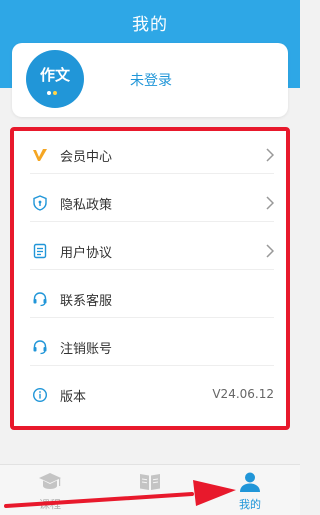  What do you see at coordinates (40, 395) in the screenshot?
I see `info-icon` at bounding box center [40, 395].